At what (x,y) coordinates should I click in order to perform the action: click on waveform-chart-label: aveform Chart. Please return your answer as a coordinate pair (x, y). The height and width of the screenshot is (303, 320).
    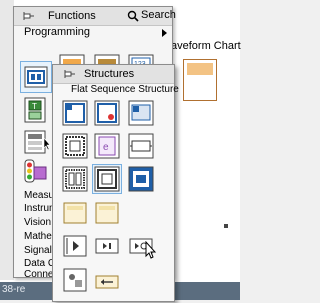
    Looking at the image, I should click on (206, 46).